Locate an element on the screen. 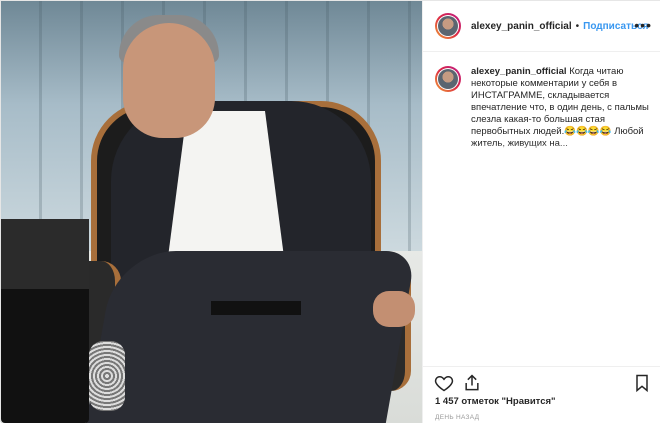 The image size is (660, 423). bookmark-icon is located at coordinates (642, 383).